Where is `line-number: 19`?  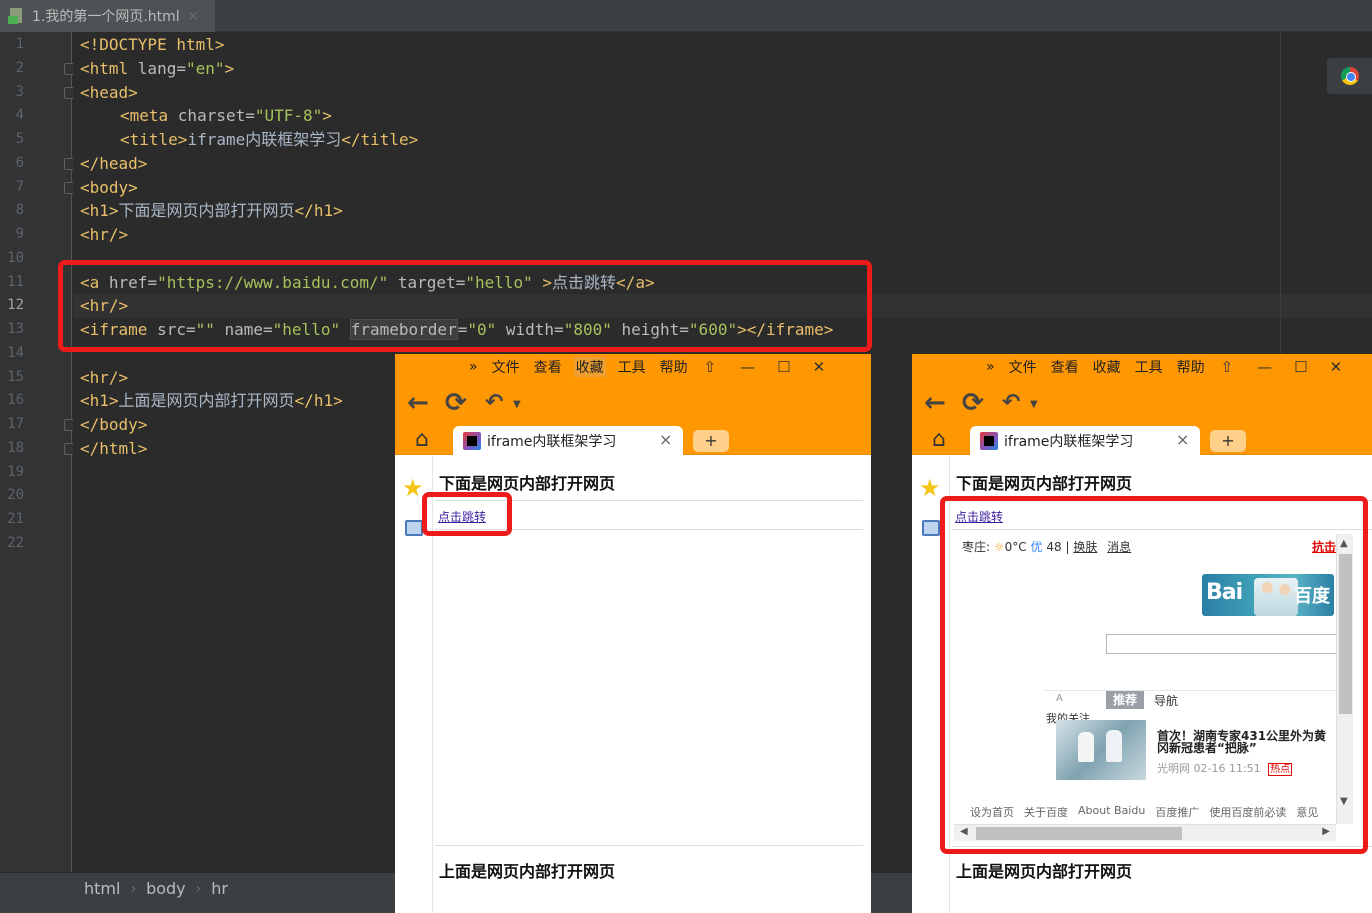
line-number: 19 is located at coordinates (15, 472).